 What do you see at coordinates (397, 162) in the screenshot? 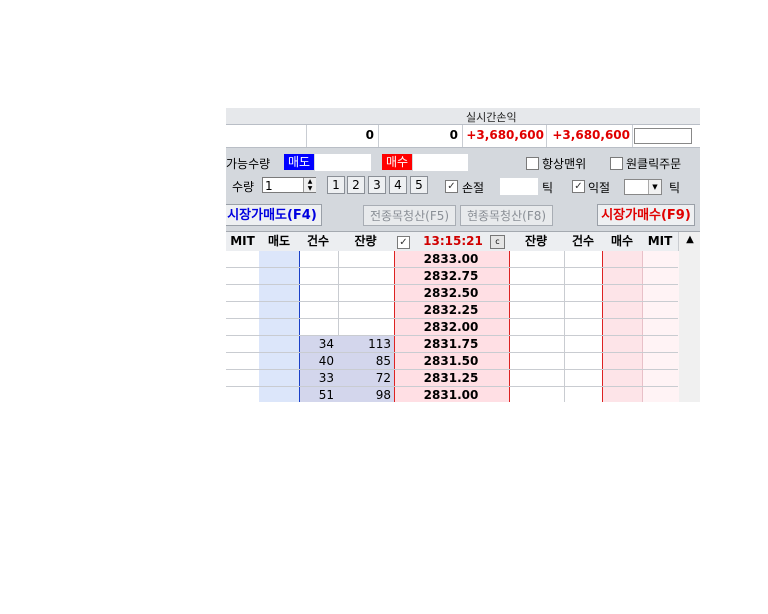
I see `buy-tag: 매수` at bounding box center [397, 162].